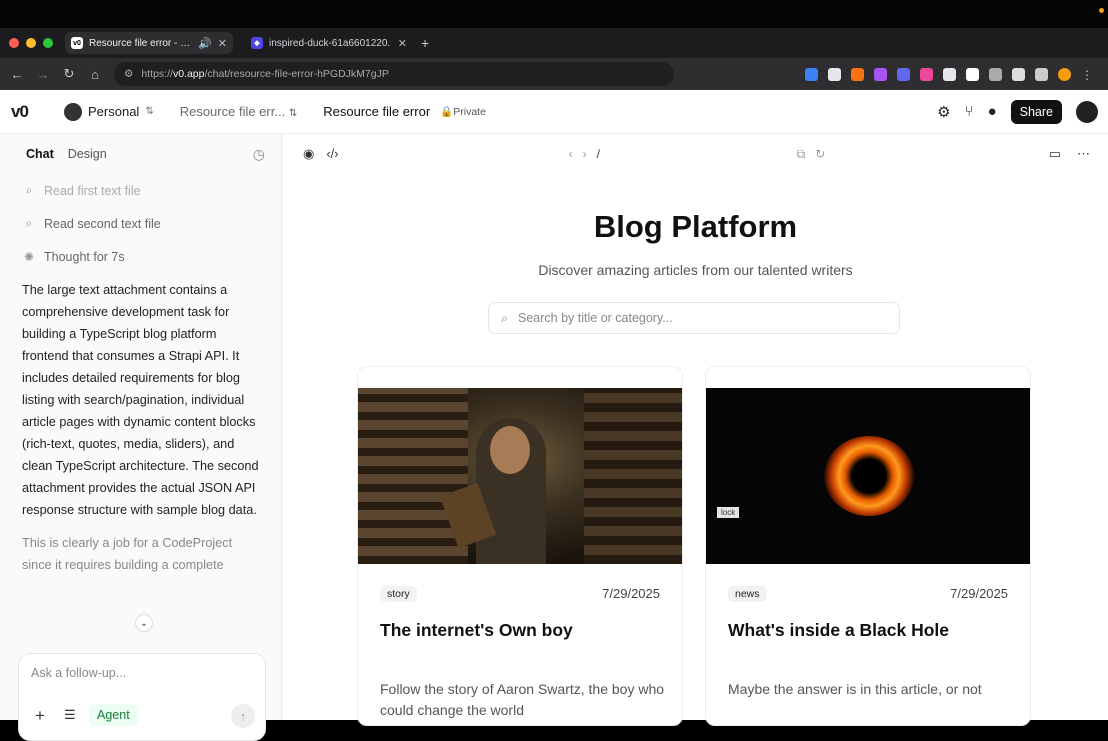  Describe the element at coordinates (1083, 154) in the screenshot. I see `more-icon: ⋯` at that location.